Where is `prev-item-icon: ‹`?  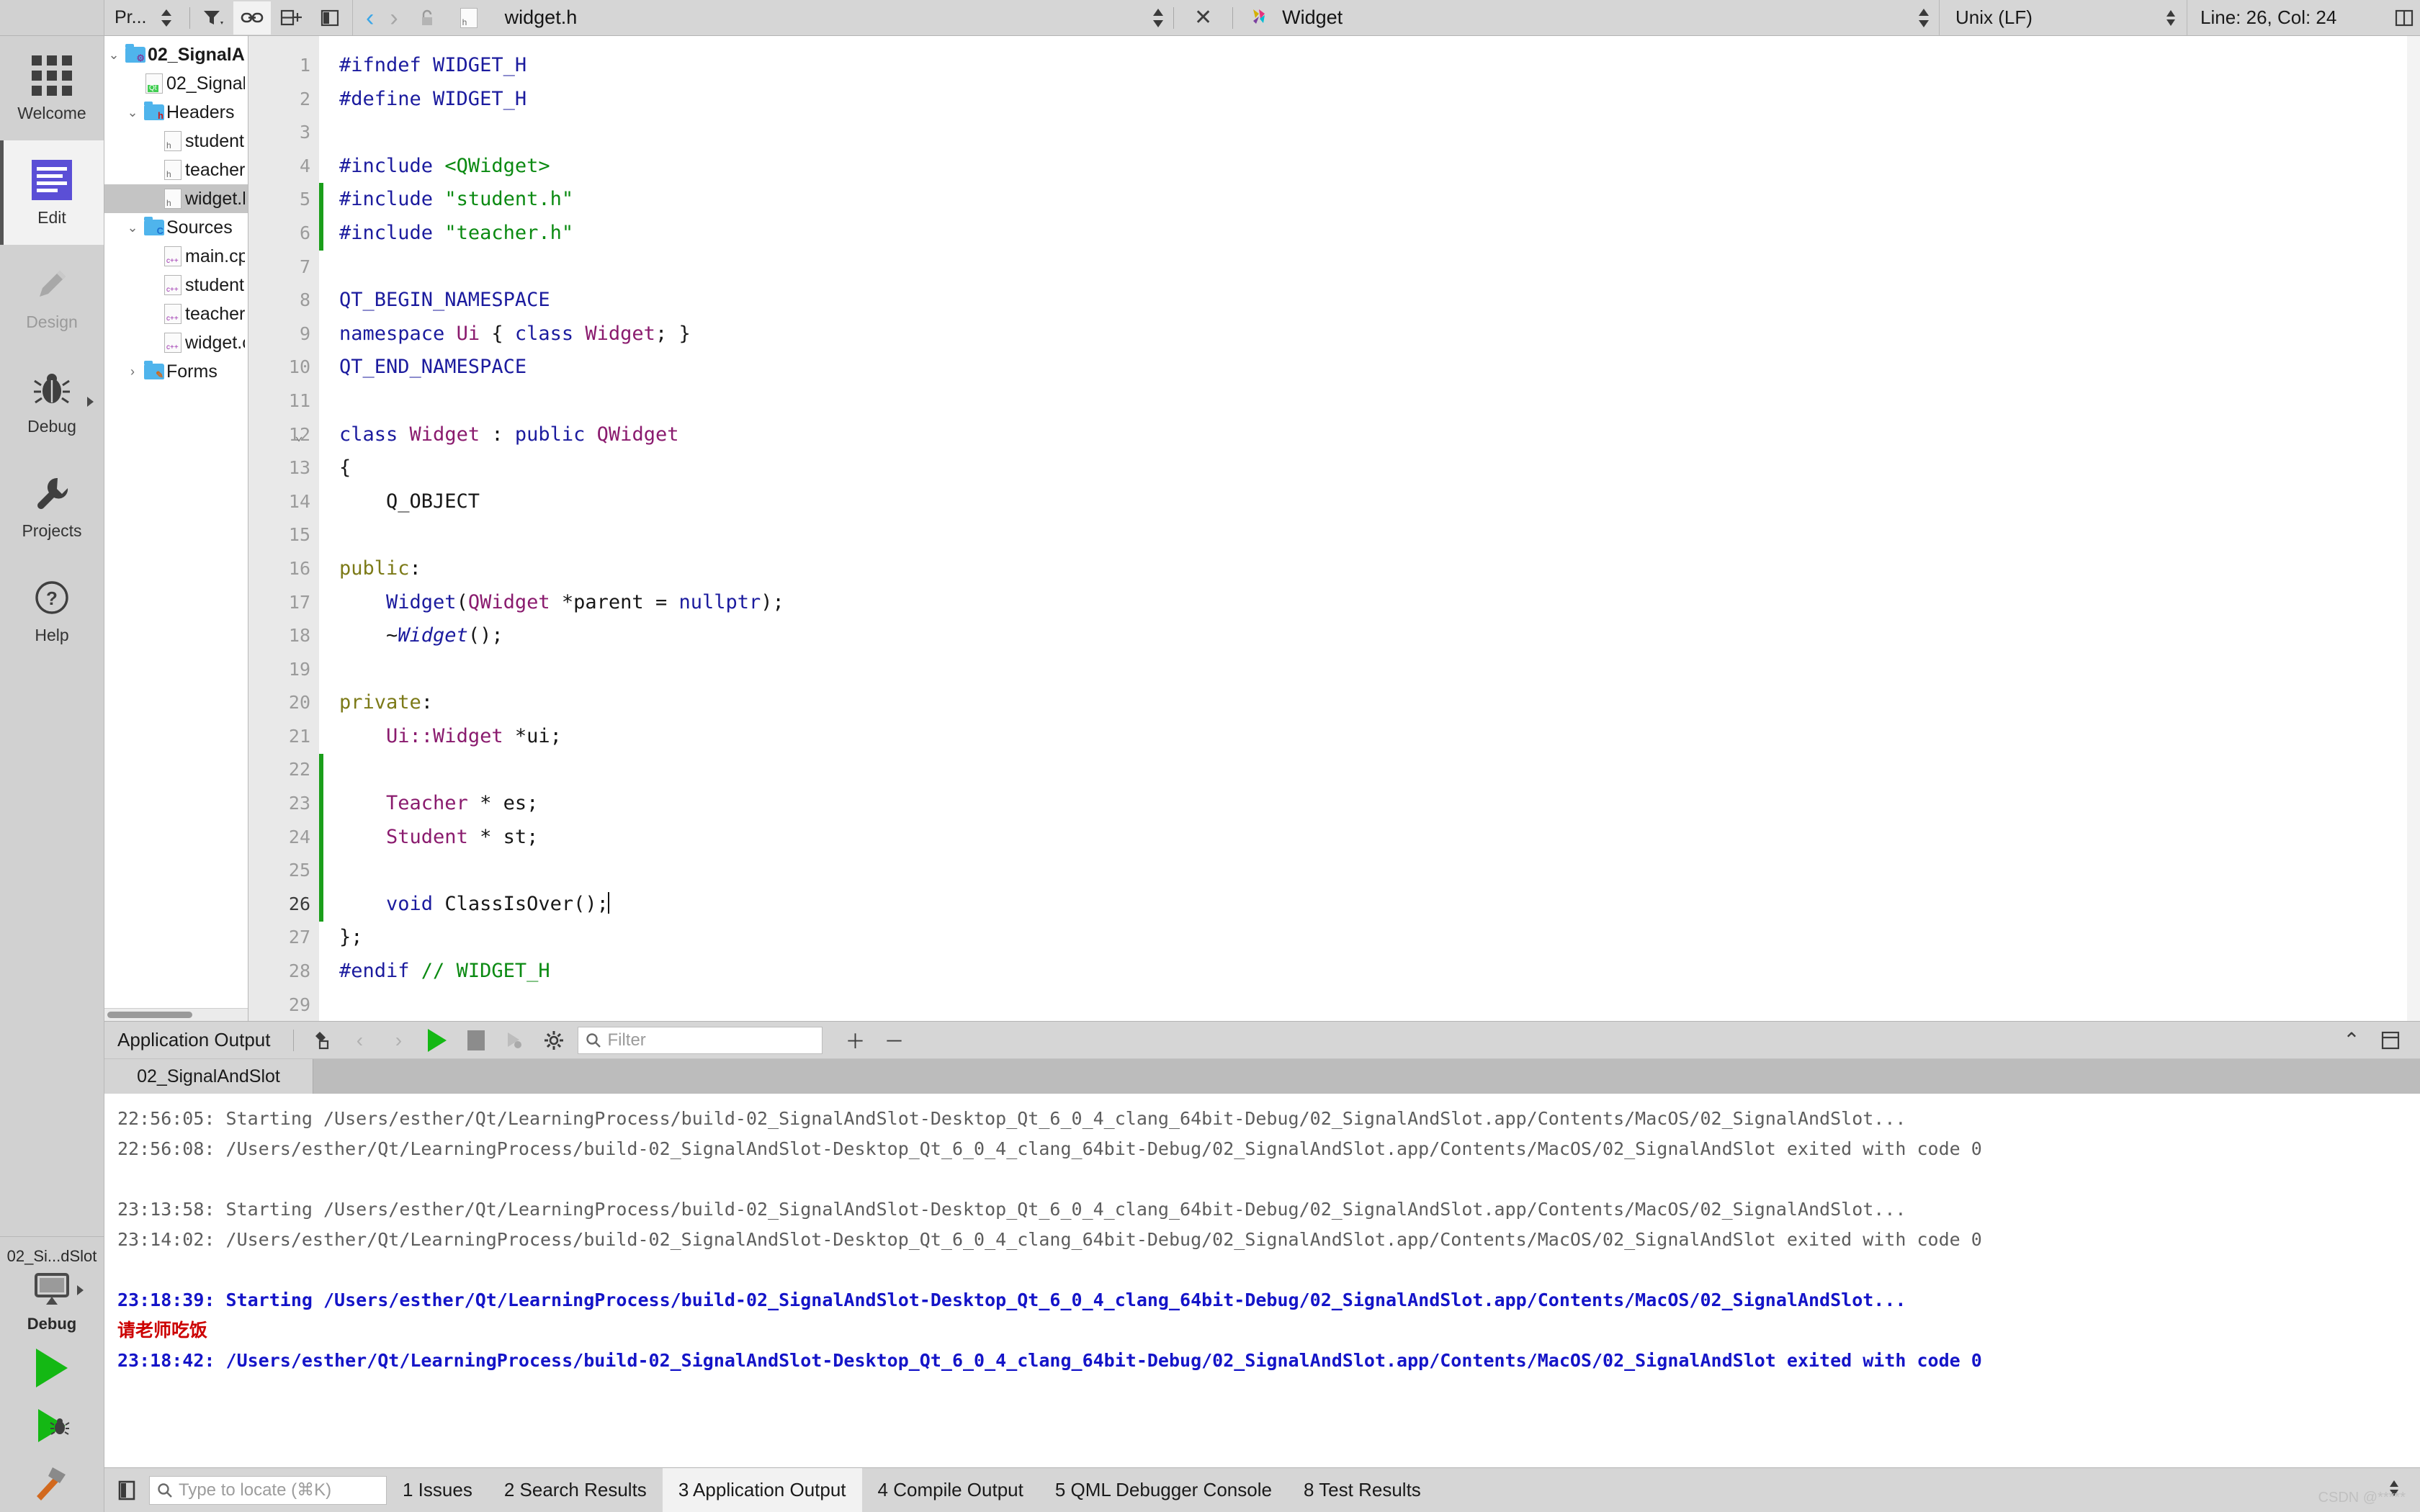
prev-item-icon: ‹ is located at coordinates (359, 1040).